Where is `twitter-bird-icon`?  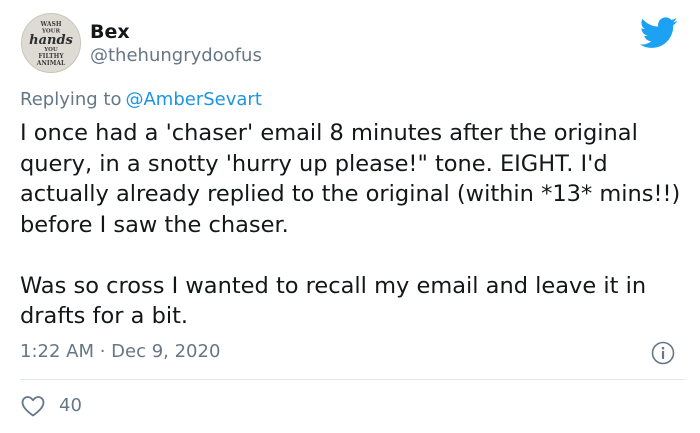 twitter-bird-icon is located at coordinates (659, 33).